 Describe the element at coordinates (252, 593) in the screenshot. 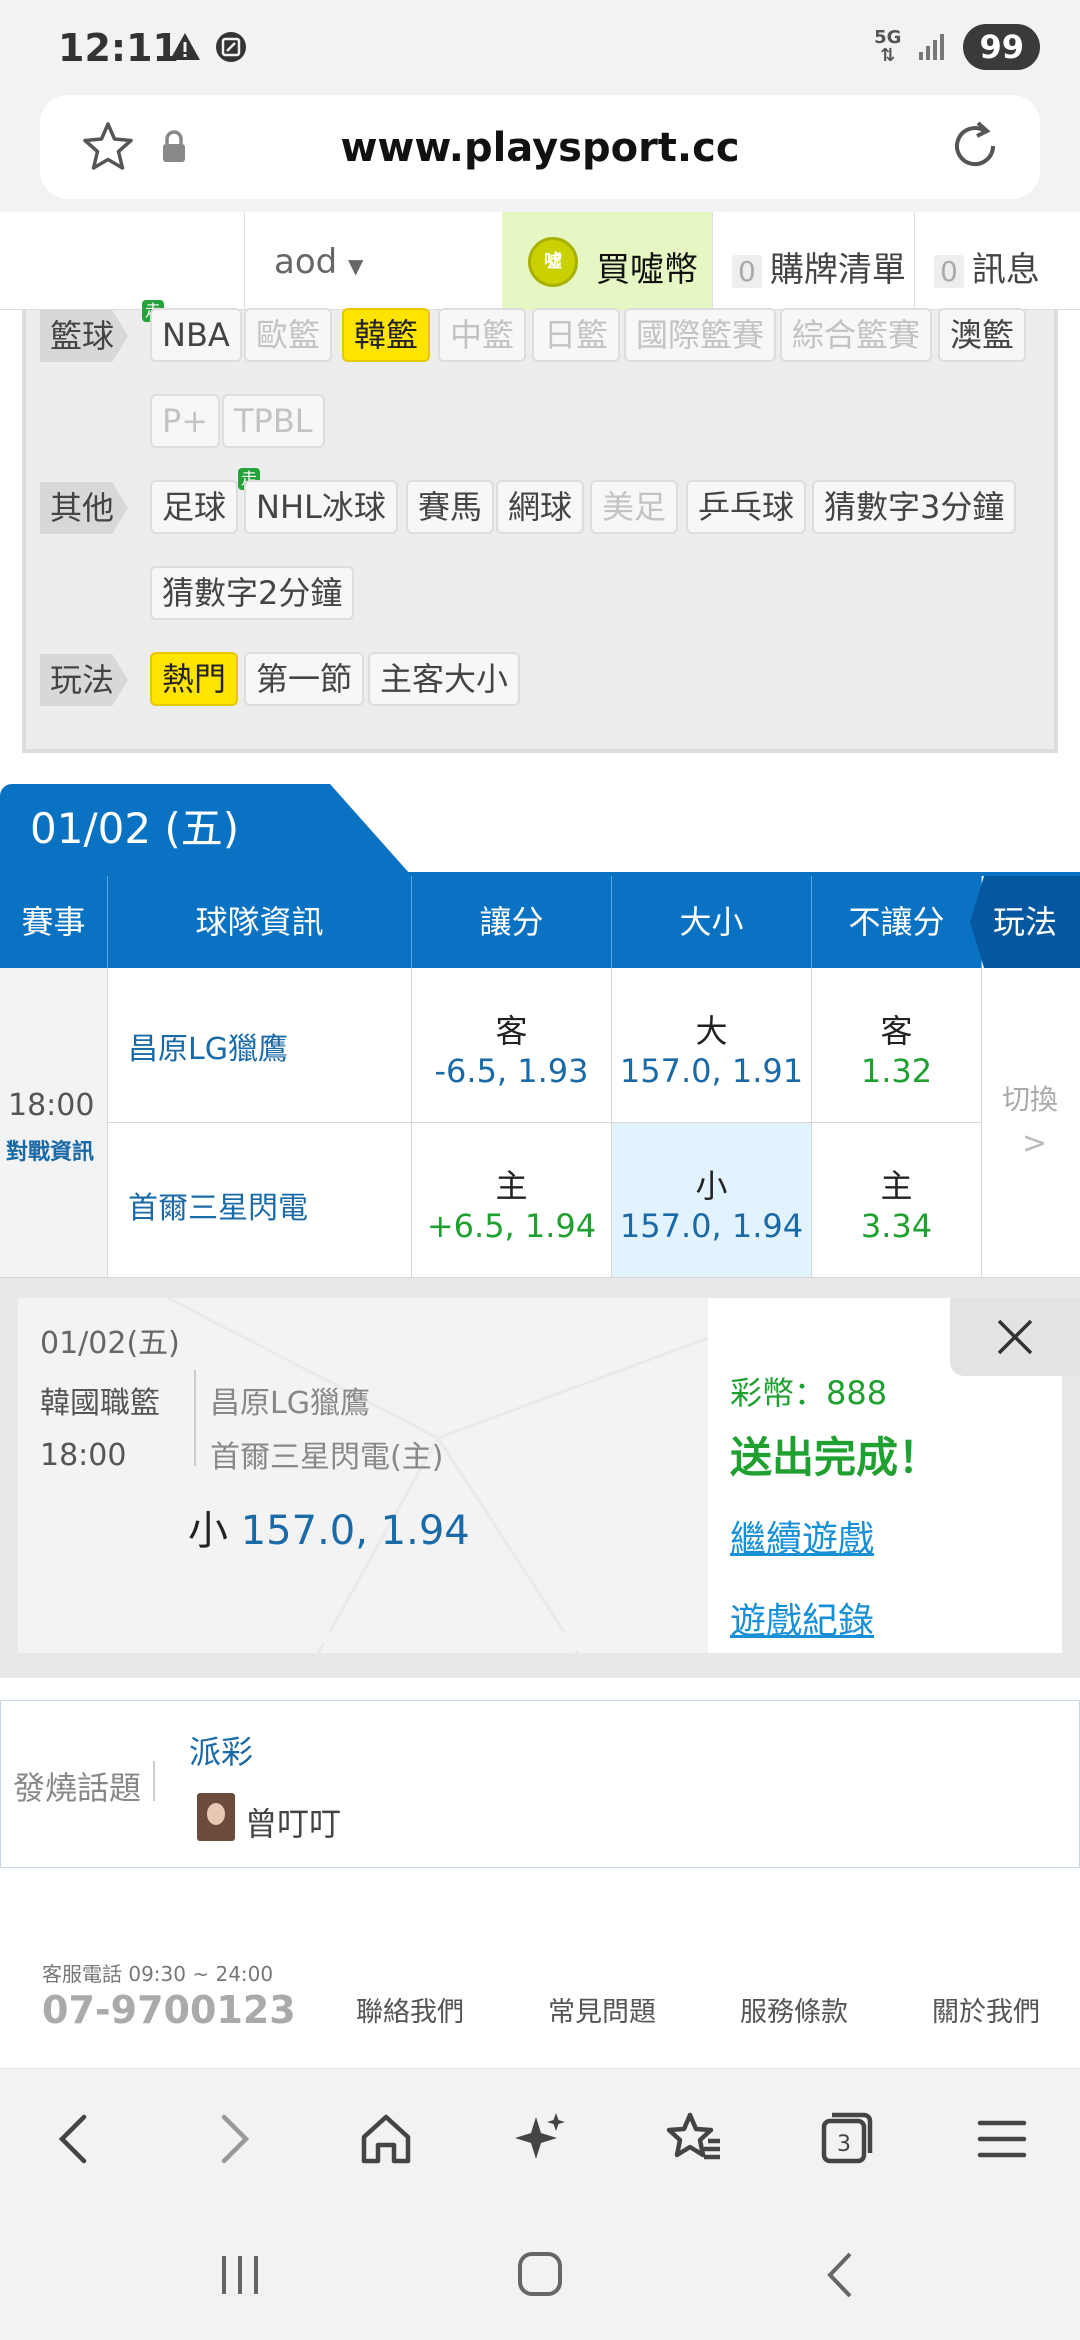

I see `chip-guess-number-2min: 猜數字2分鐘` at that location.